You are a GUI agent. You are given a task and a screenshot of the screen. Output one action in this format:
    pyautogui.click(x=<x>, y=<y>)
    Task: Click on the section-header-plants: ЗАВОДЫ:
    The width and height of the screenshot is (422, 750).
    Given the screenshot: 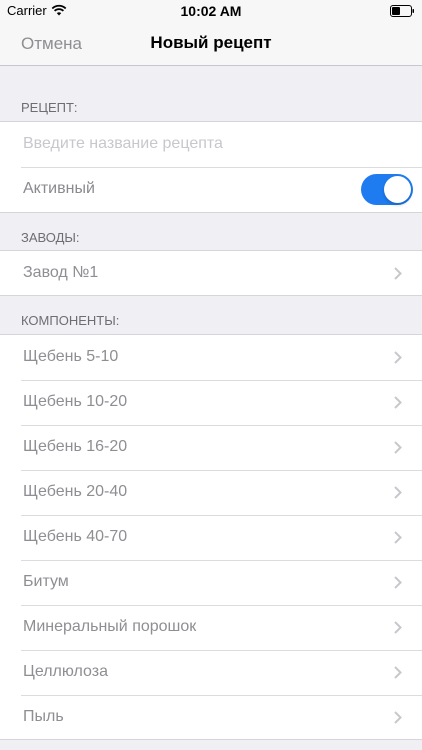 What is the action you would take?
    pyautogui.click(x=50, y=237)
    